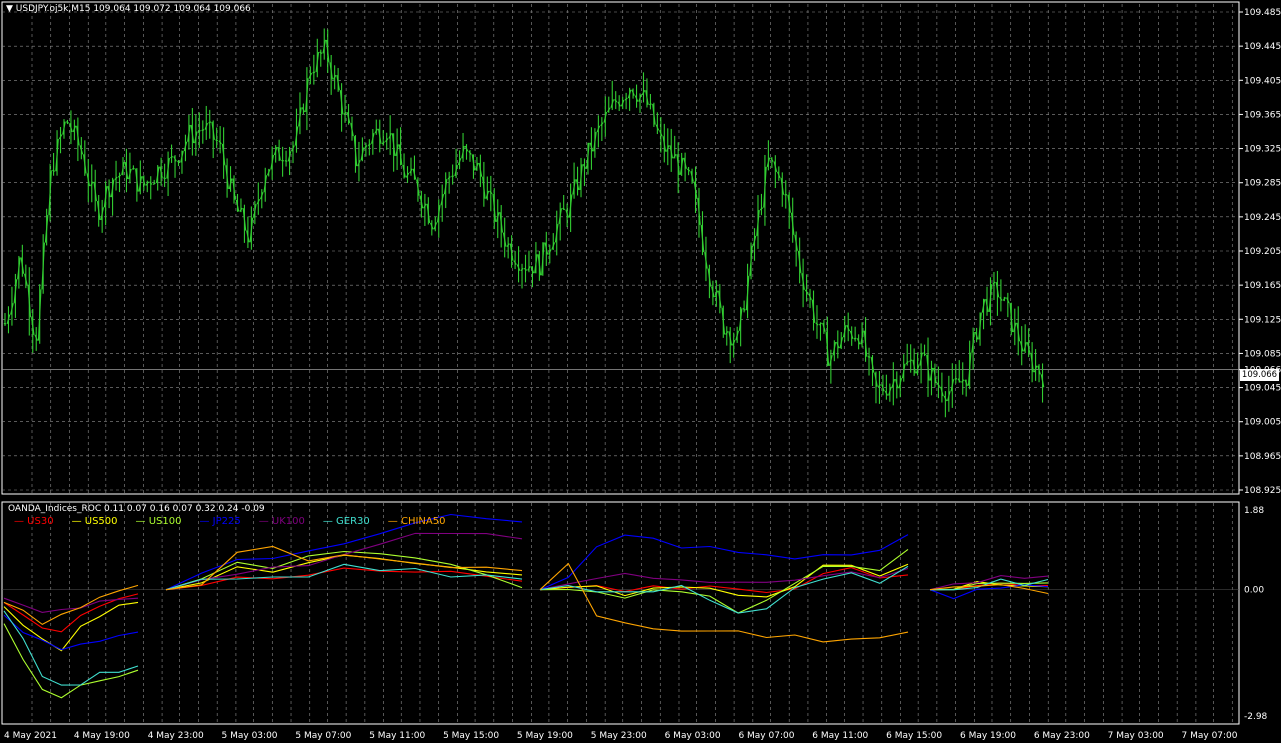  What do you see at coordinates (1062, 736) in the screenshot?
I see `x-tick-label: 6 May 23:00` at bounding box center [1062, 736].